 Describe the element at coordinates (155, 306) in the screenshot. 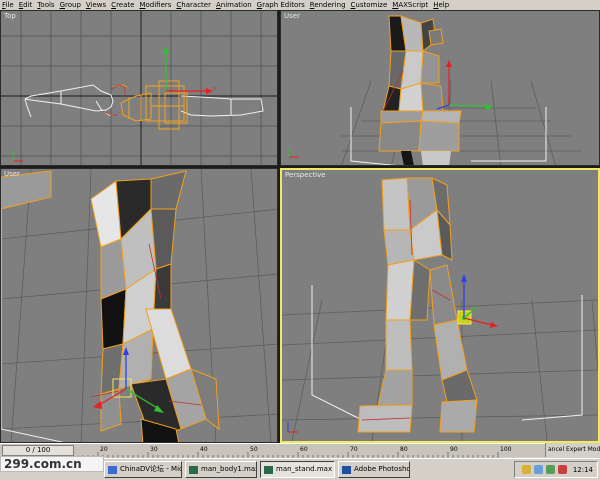

I see `leg-model-closeup` at that location.